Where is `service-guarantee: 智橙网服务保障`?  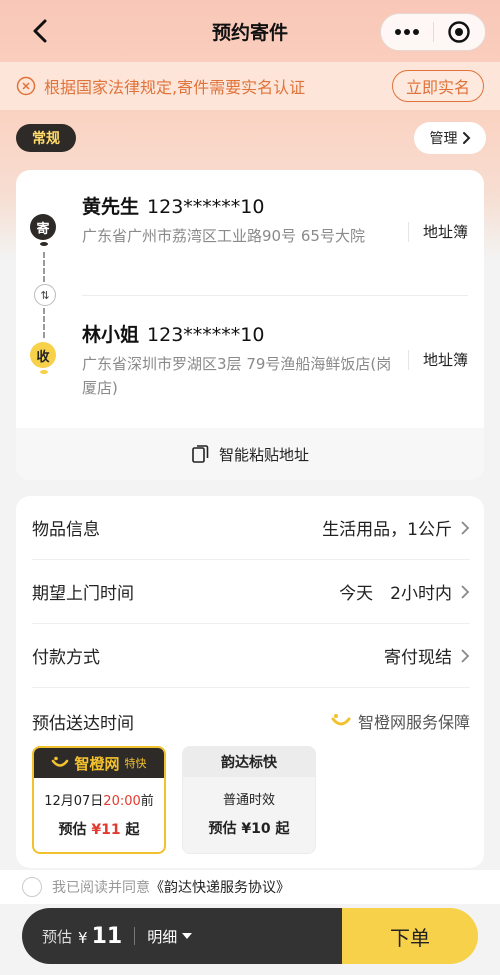
service-guarantee: 智橙网服务保障 is located at coordinates (400, 721).